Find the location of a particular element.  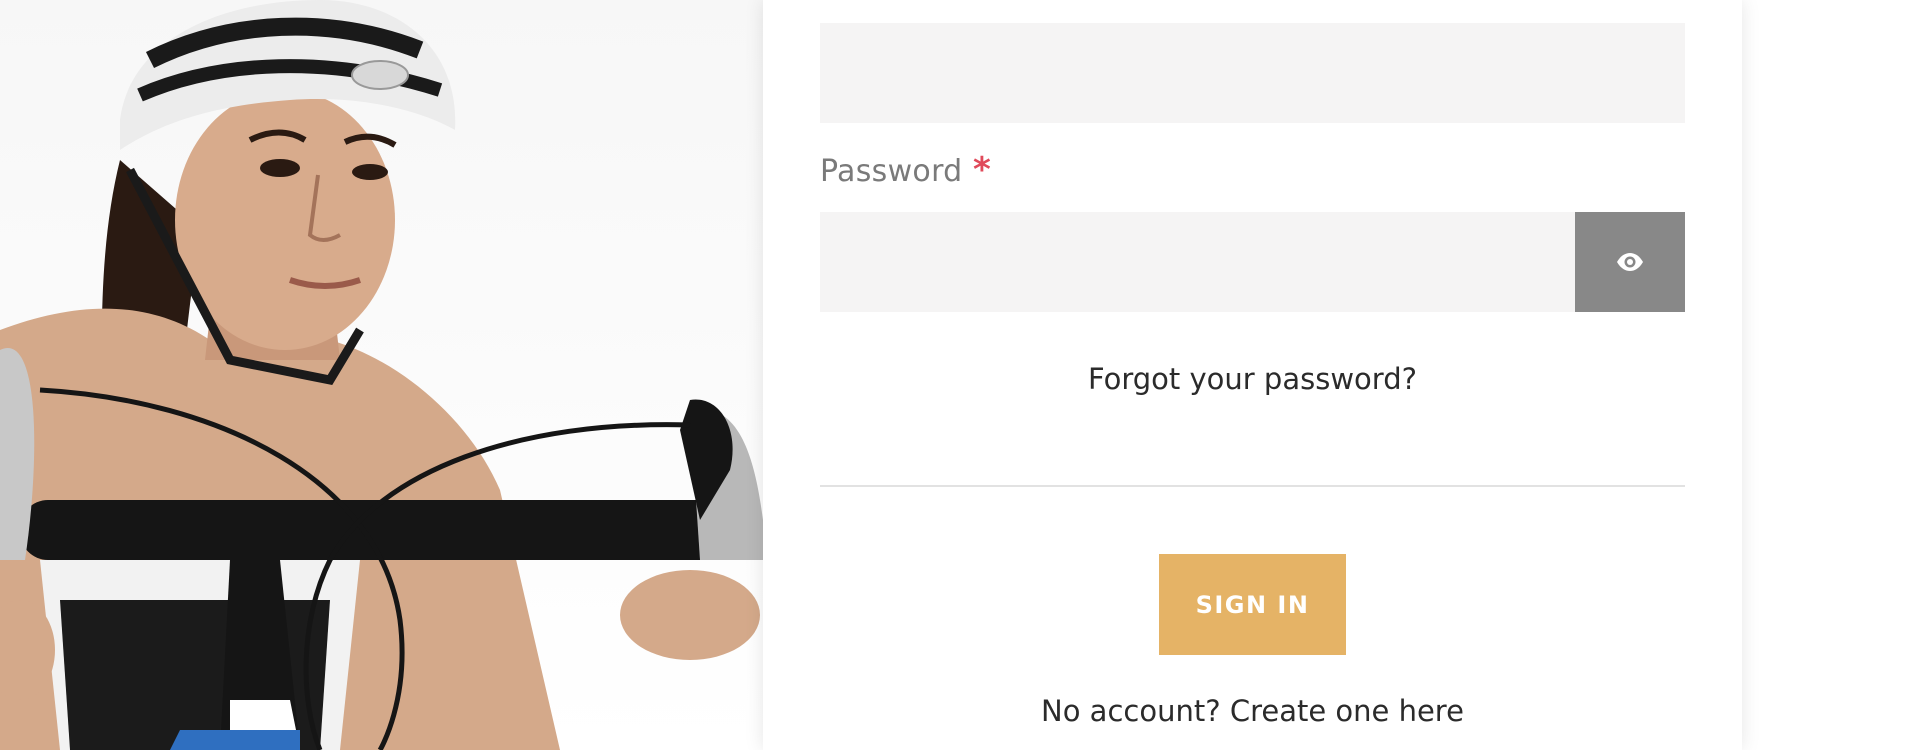

email-field is located at coordinates (1252, 73).